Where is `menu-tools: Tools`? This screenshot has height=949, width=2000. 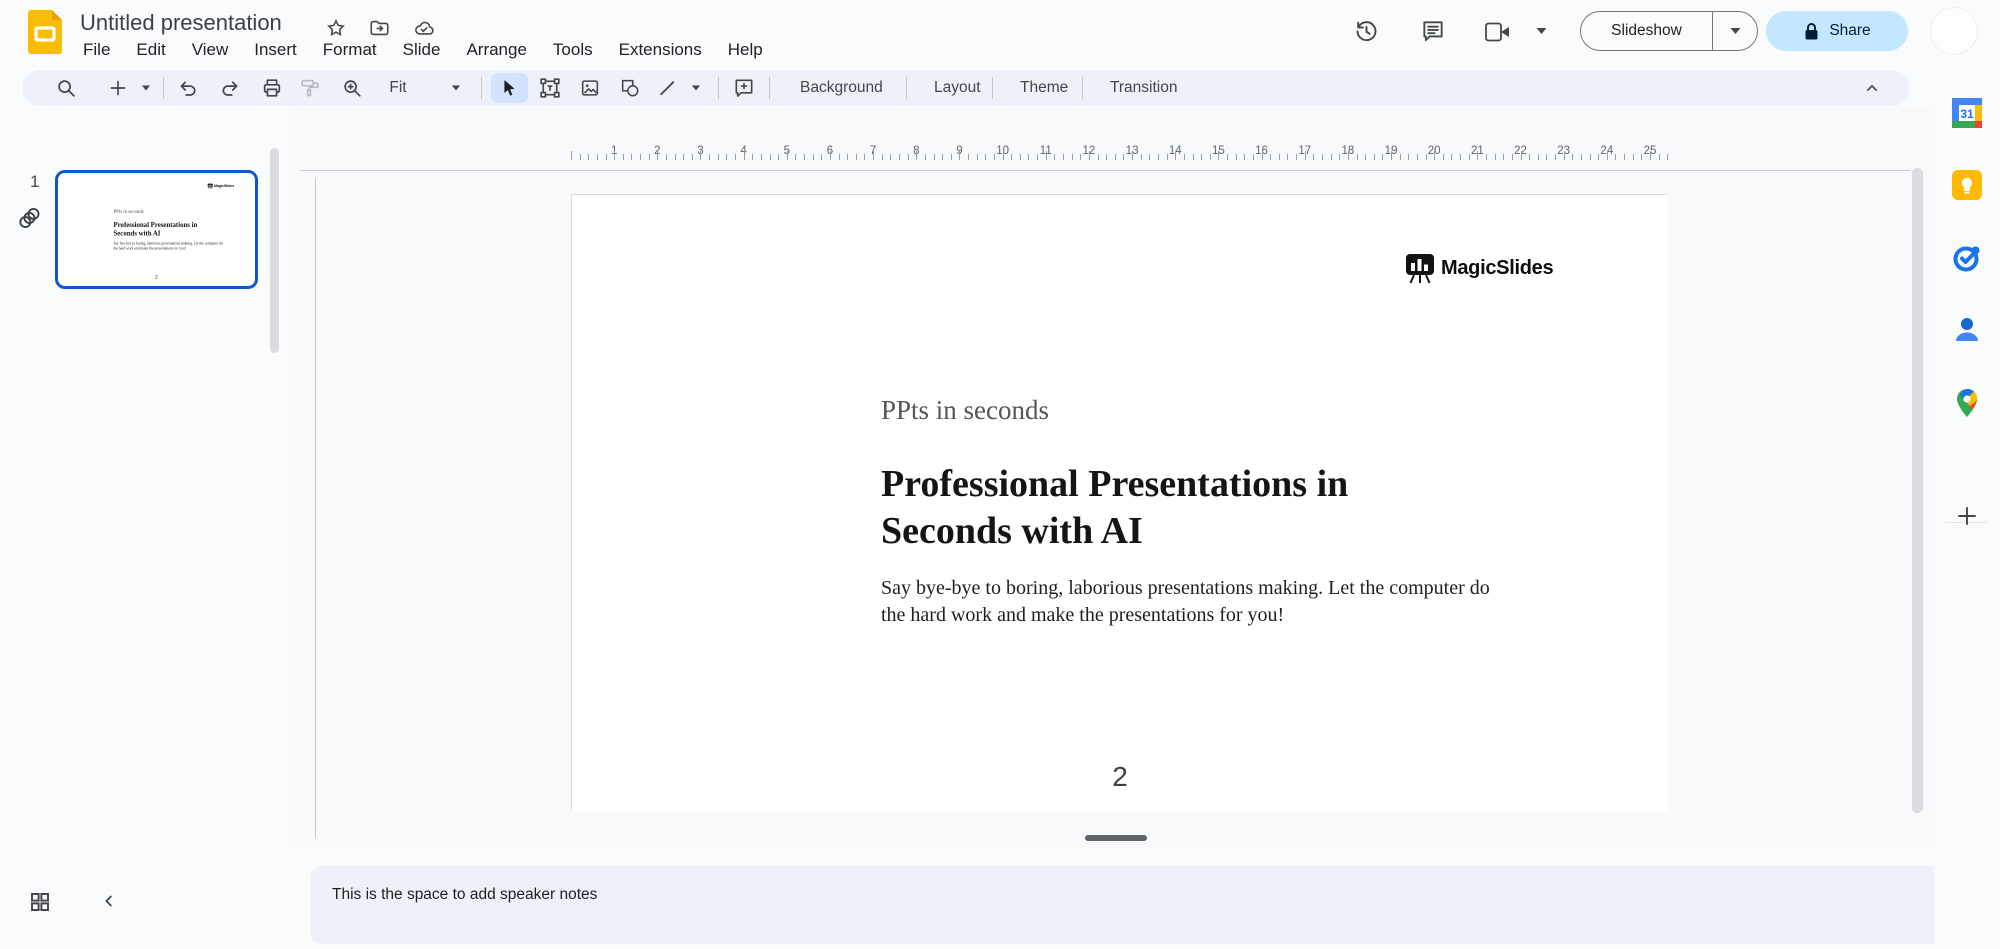 menu-tools: Tools is located at coordinates (573, 50).